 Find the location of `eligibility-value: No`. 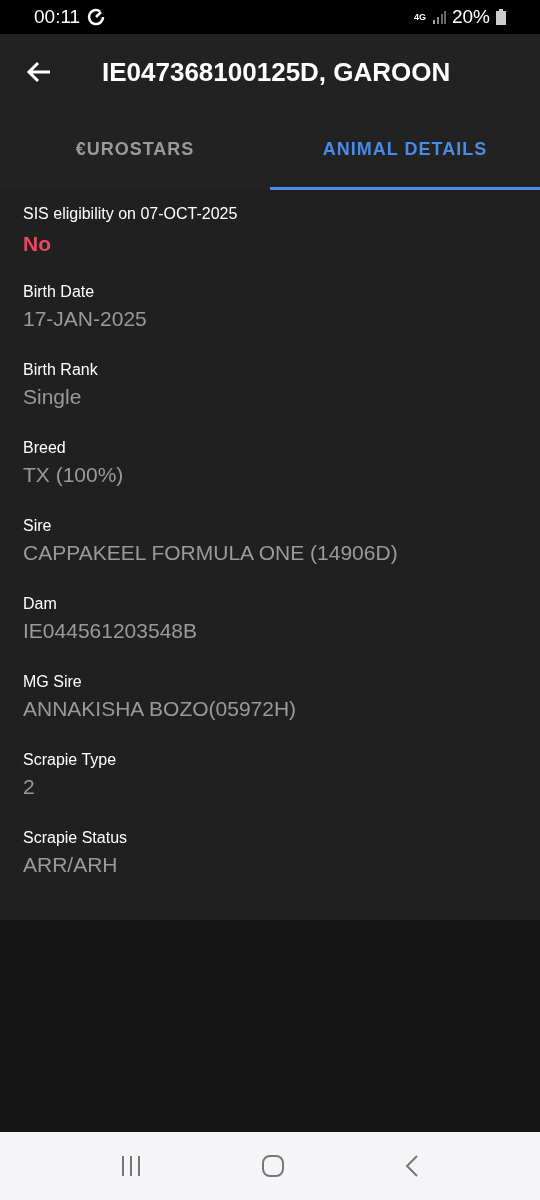

eligibility-value: No is located at coordinates (37, 244).